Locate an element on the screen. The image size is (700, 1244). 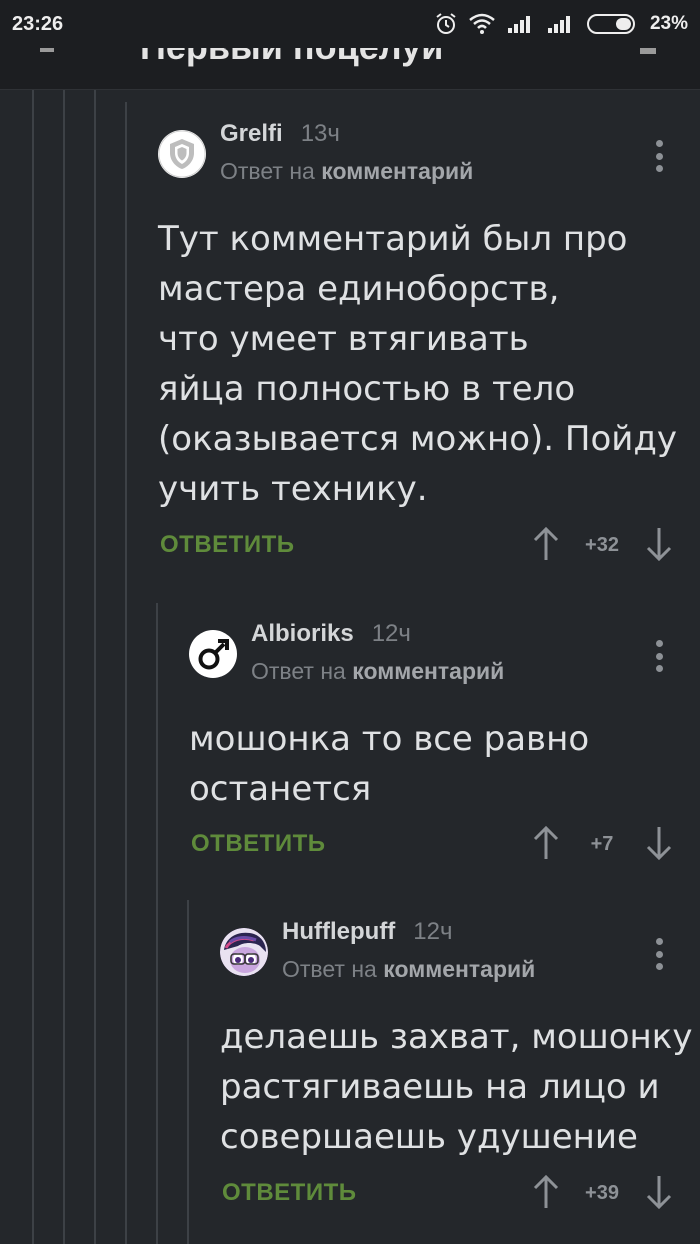
back-icon is located at coordinates (47, 50).